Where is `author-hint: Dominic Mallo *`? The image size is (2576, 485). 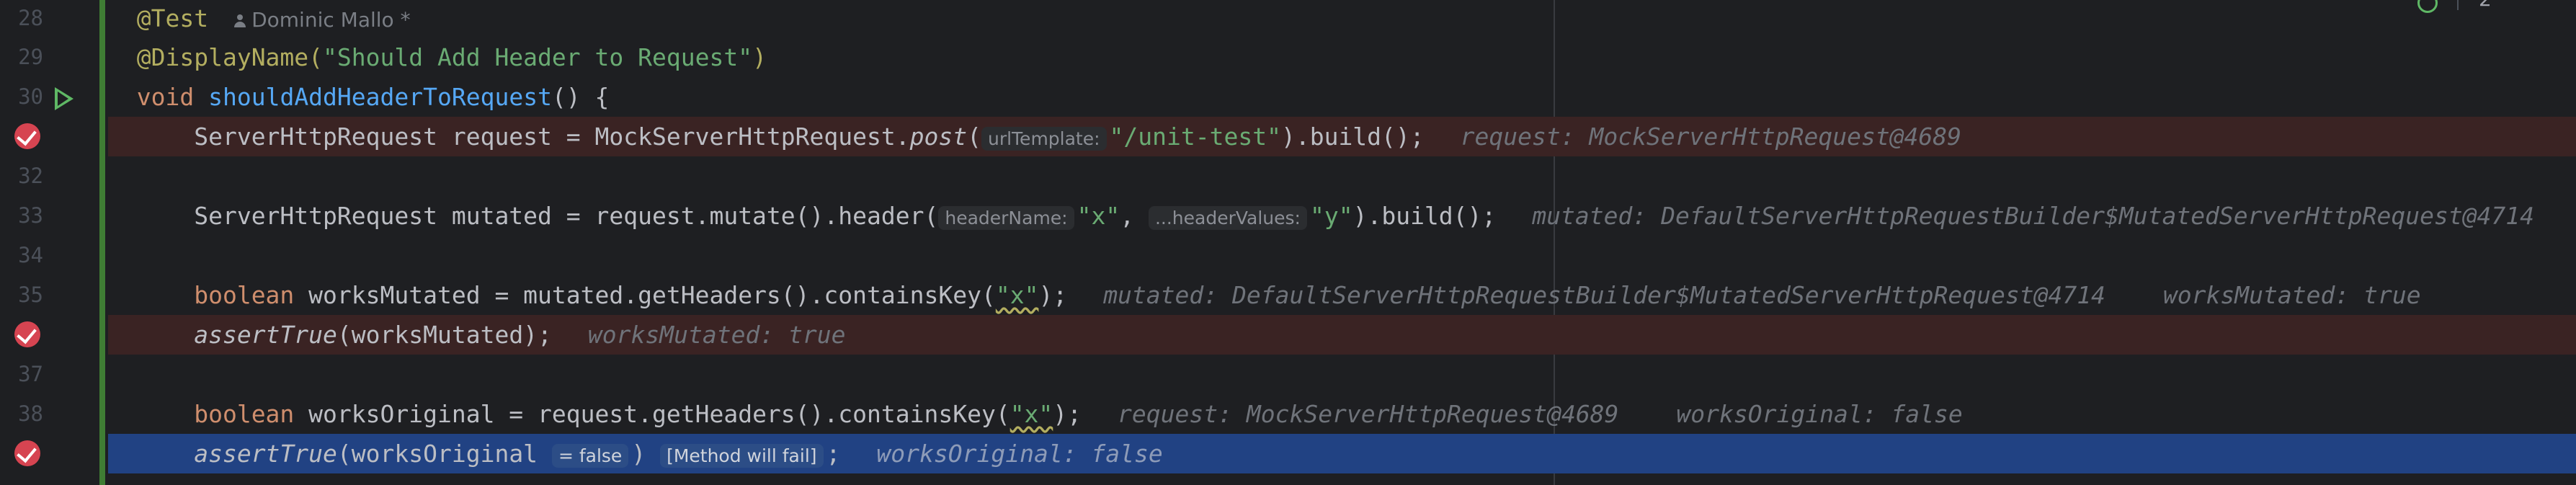
author-hint: Dominic Mallo * is located at coordinates (322, 20).